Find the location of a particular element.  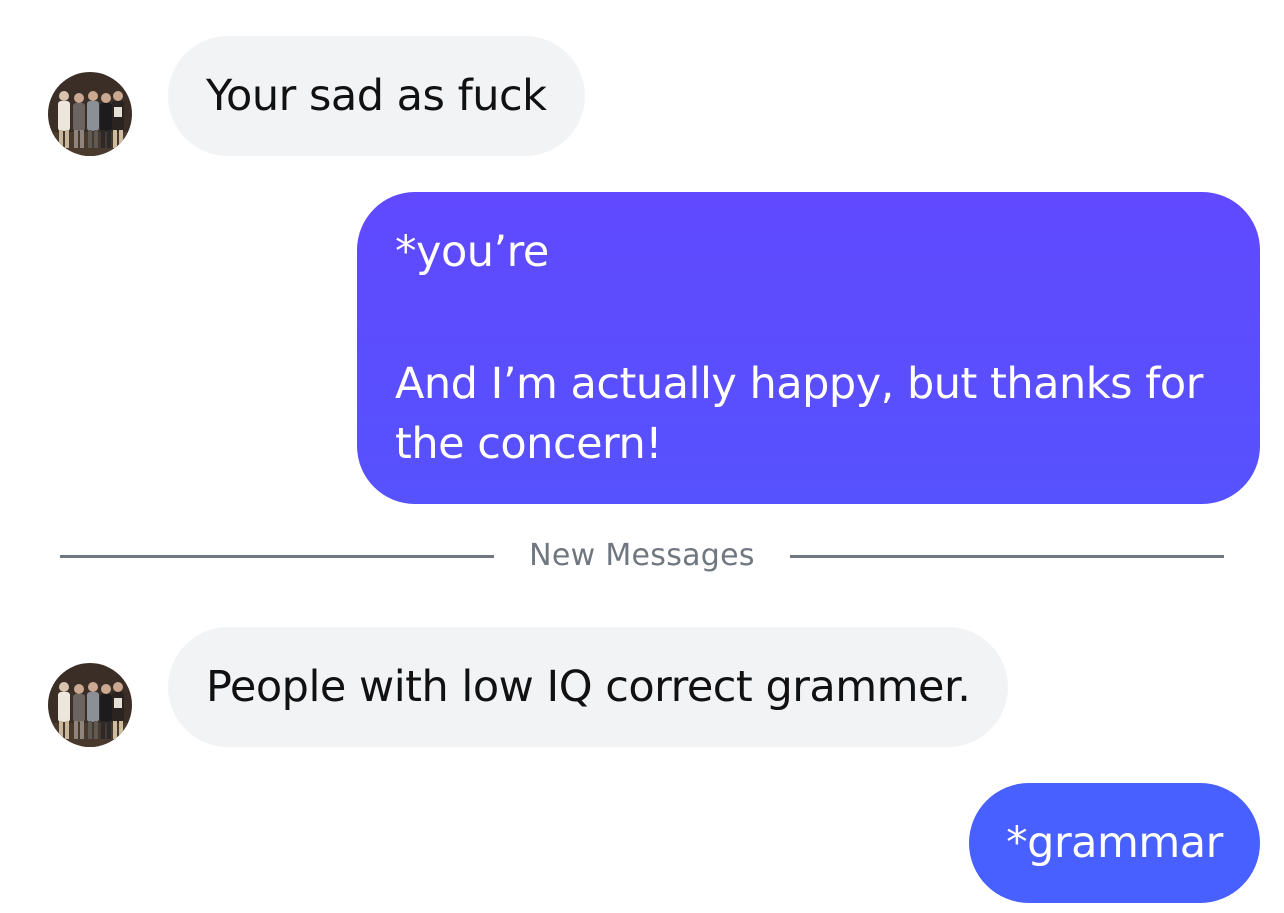

new-messages-divider: New Messages is located at coordinates (642, 556).